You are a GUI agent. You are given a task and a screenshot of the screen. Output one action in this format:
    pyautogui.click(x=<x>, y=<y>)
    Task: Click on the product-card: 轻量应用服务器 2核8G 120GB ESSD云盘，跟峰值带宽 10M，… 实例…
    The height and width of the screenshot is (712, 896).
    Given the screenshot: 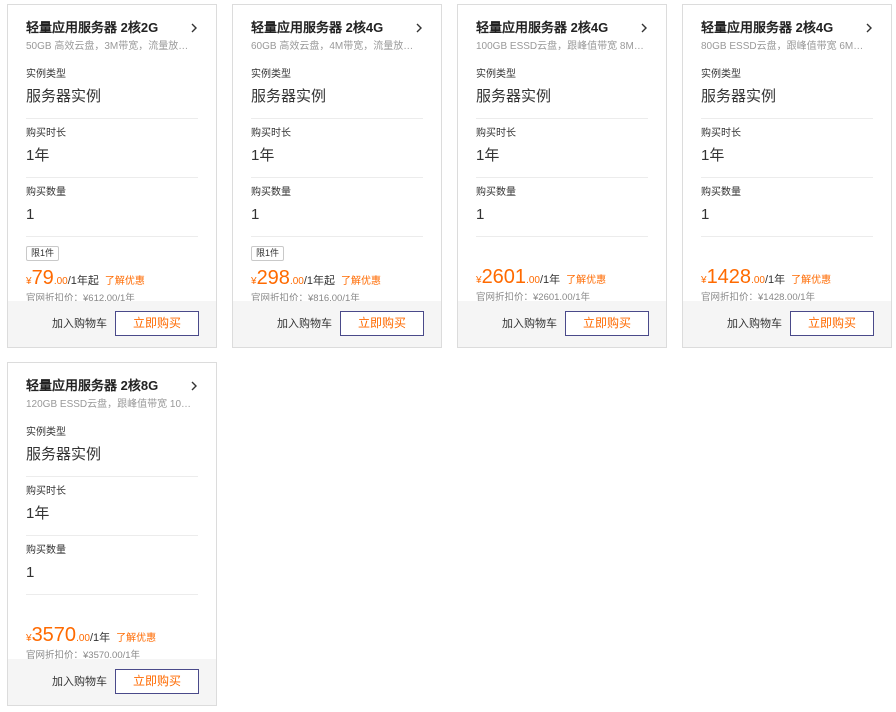 What is the action you would take?
    pyautogui.click(x=112, y=534)
    